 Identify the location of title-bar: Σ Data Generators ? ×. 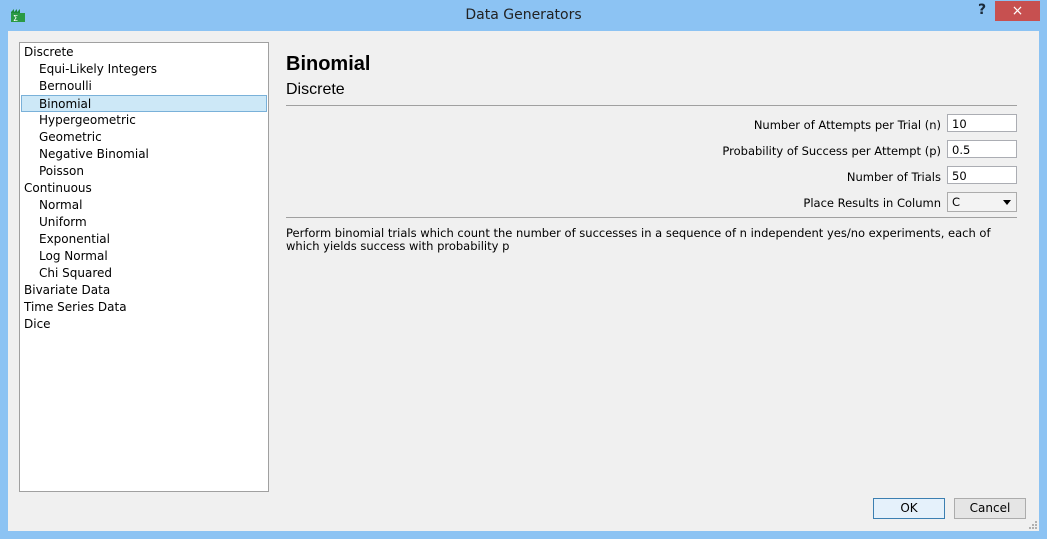
(523, 15).